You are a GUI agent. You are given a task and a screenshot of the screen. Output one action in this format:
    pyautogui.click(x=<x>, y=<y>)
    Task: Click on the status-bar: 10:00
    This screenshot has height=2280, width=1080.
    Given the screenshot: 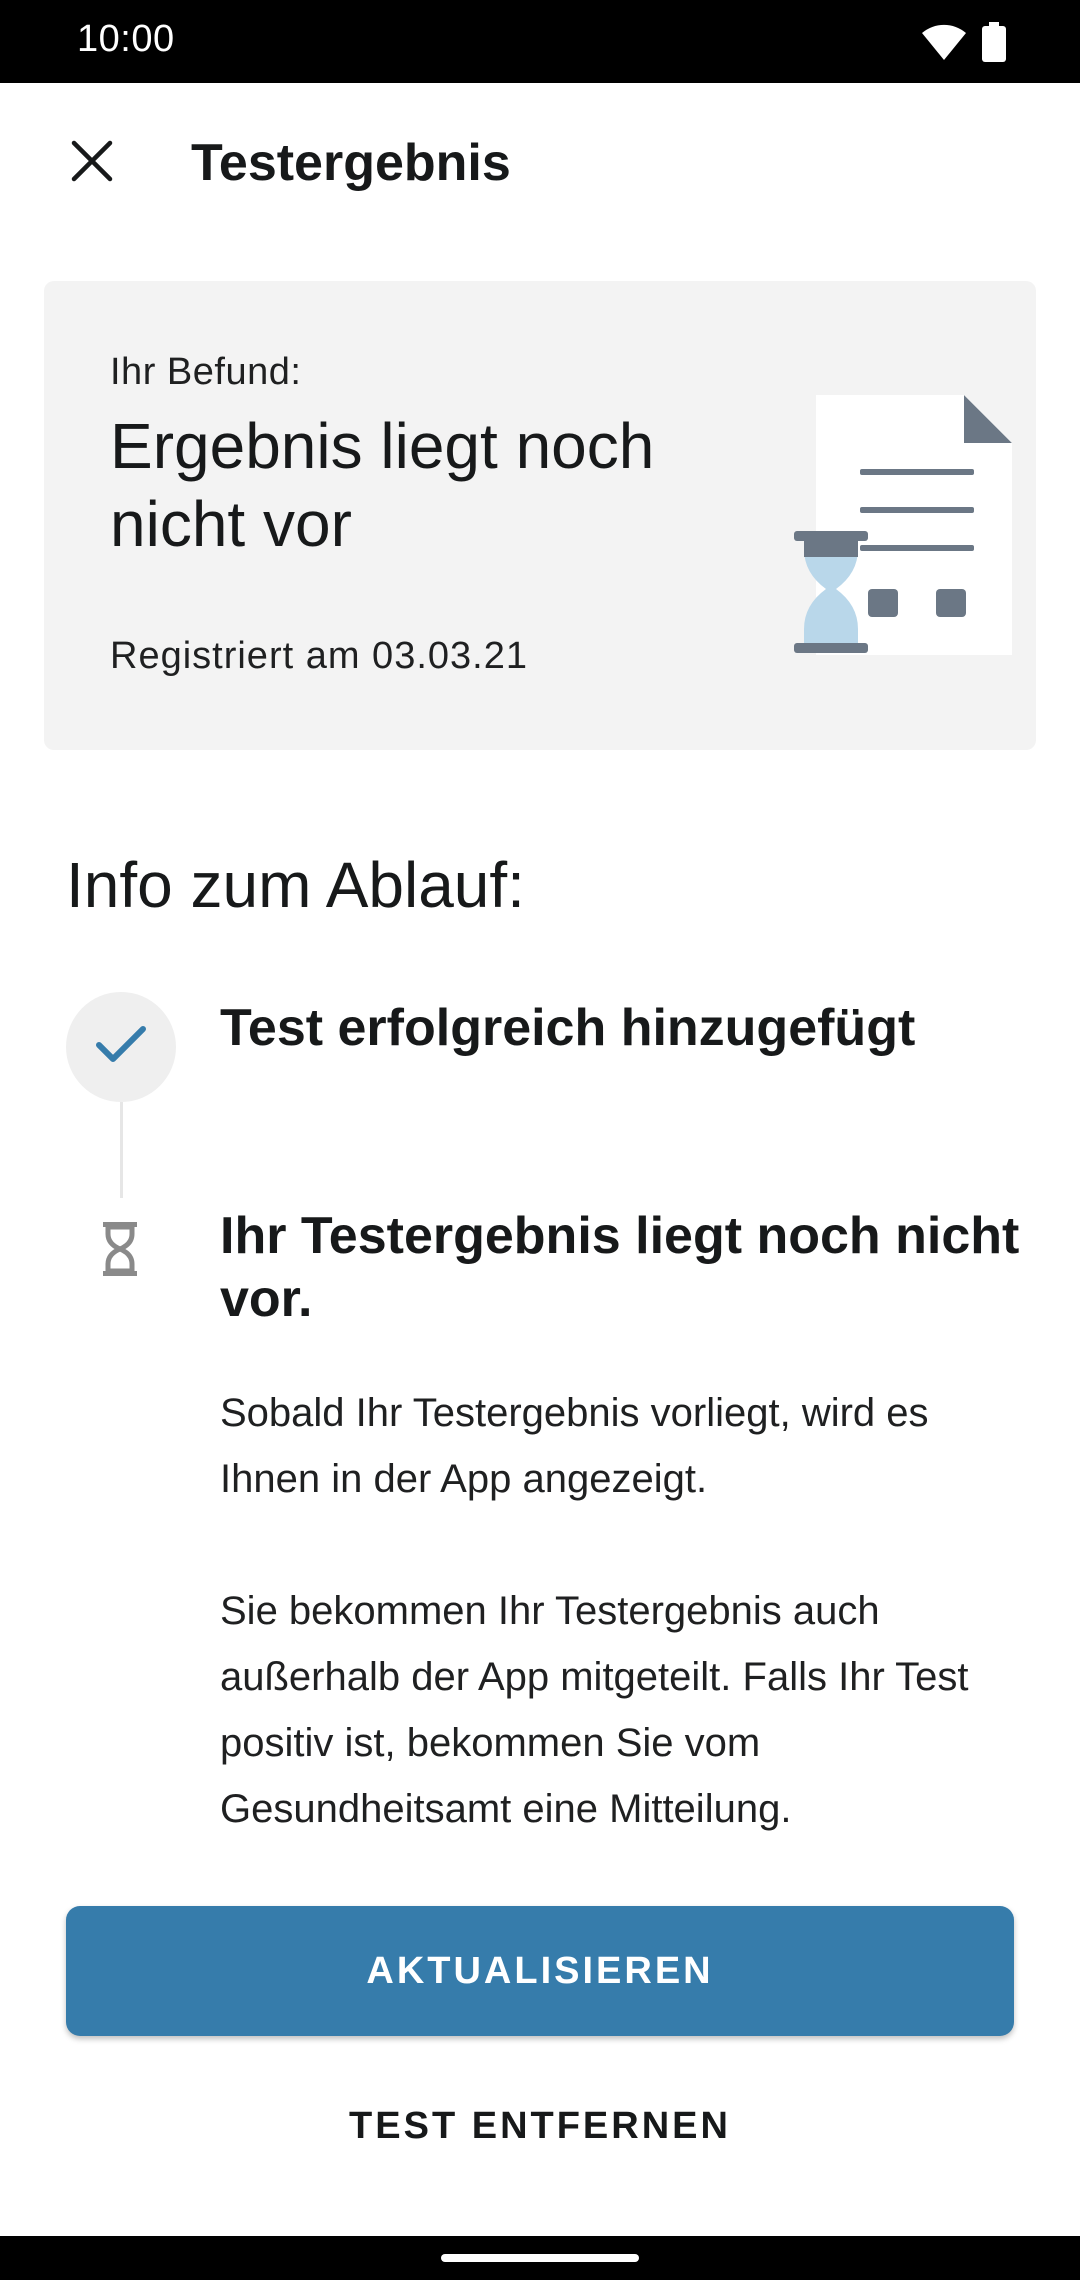 What is the action you would take?
    pyautogui.click(x=540, y=41)
    